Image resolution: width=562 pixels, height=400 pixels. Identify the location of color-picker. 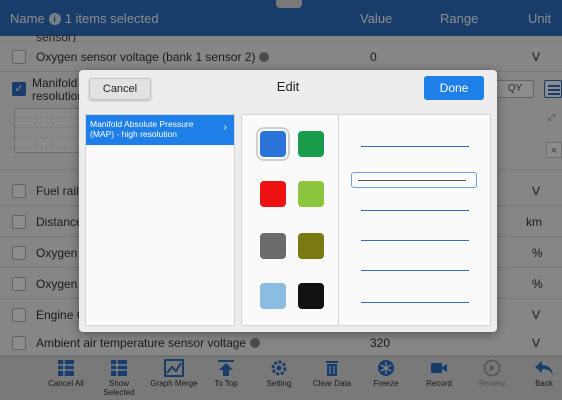
(290, 220).